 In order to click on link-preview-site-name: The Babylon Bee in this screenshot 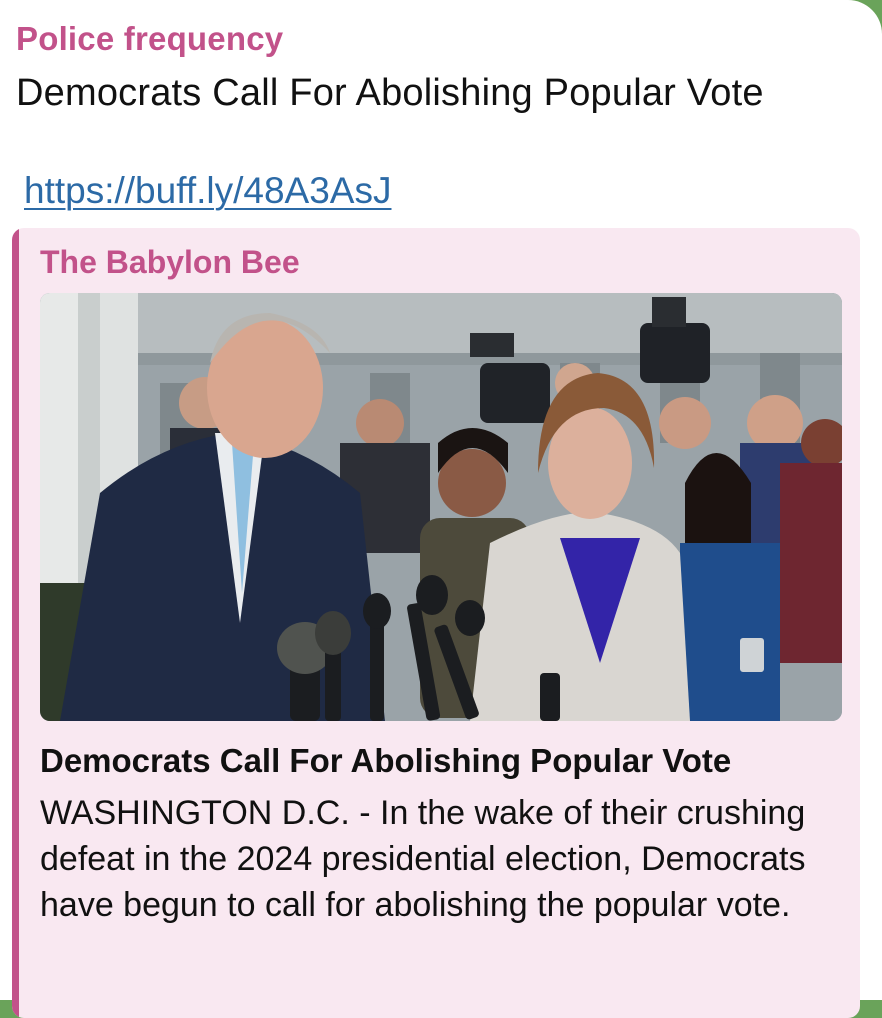, I will do `click(170, 262)`.